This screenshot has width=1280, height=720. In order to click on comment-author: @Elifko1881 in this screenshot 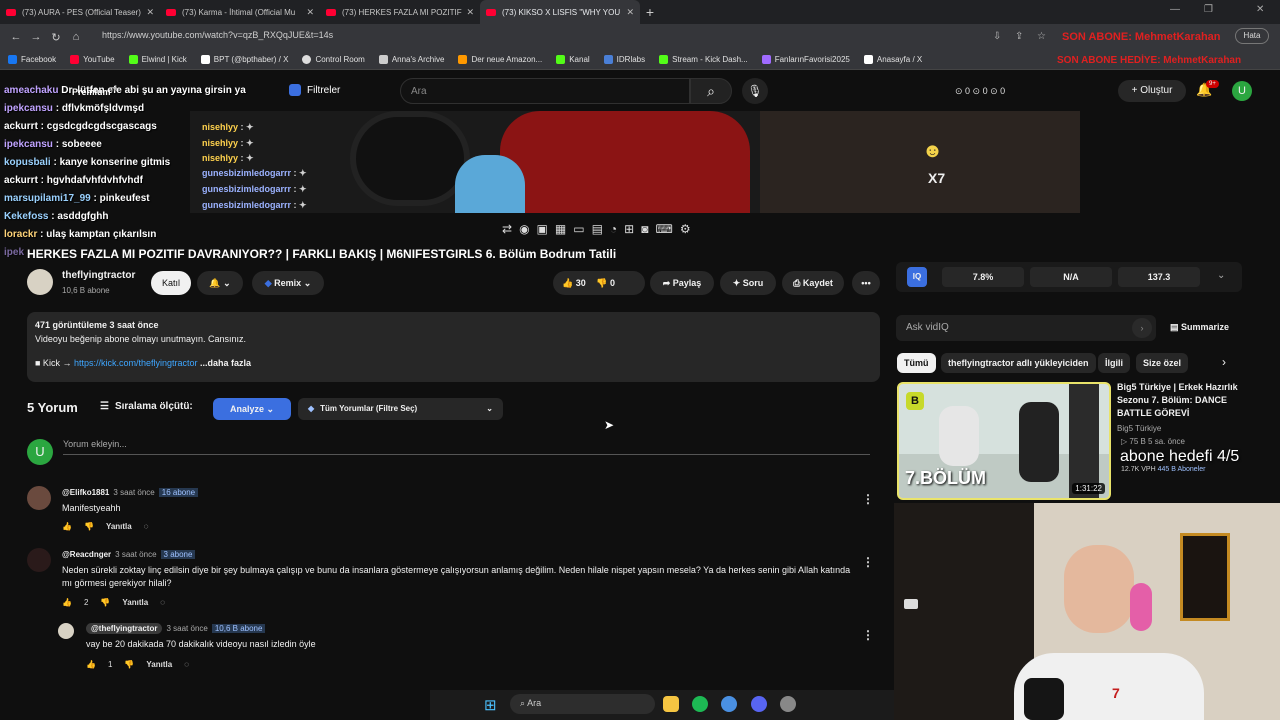, I will do `click(85, 492)`.